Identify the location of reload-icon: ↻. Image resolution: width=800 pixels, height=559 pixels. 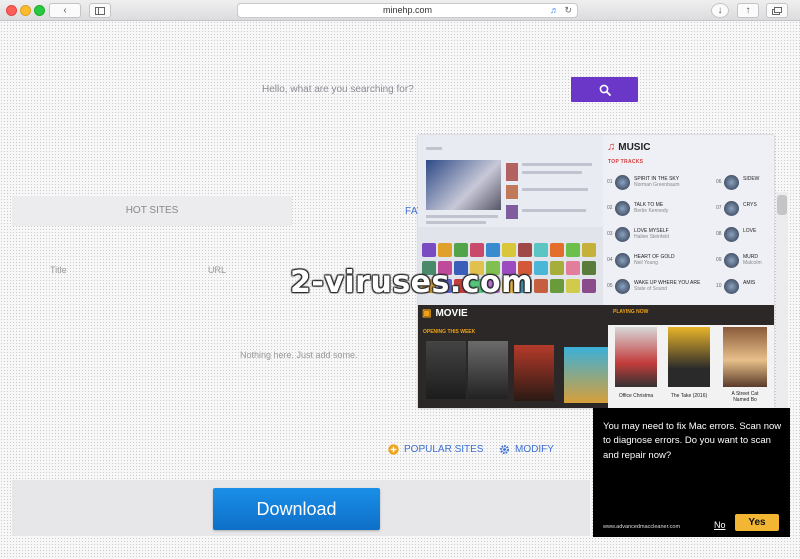
(568, 10).